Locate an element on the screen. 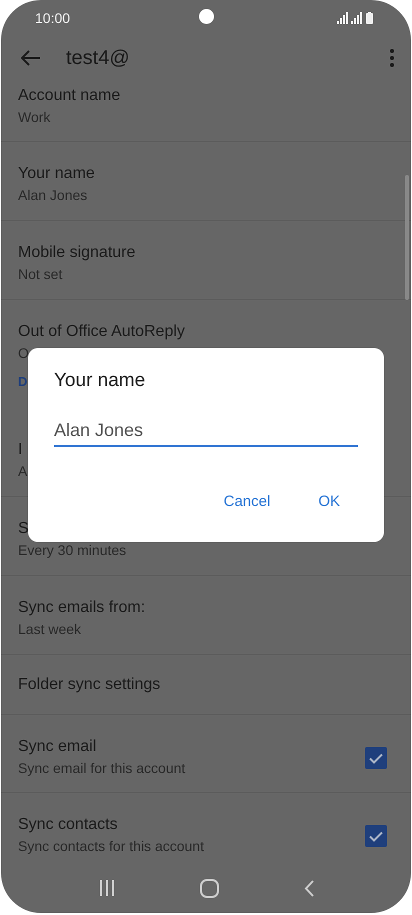  setting-value: Every 30 minutes is located at coordinates (72, 550).